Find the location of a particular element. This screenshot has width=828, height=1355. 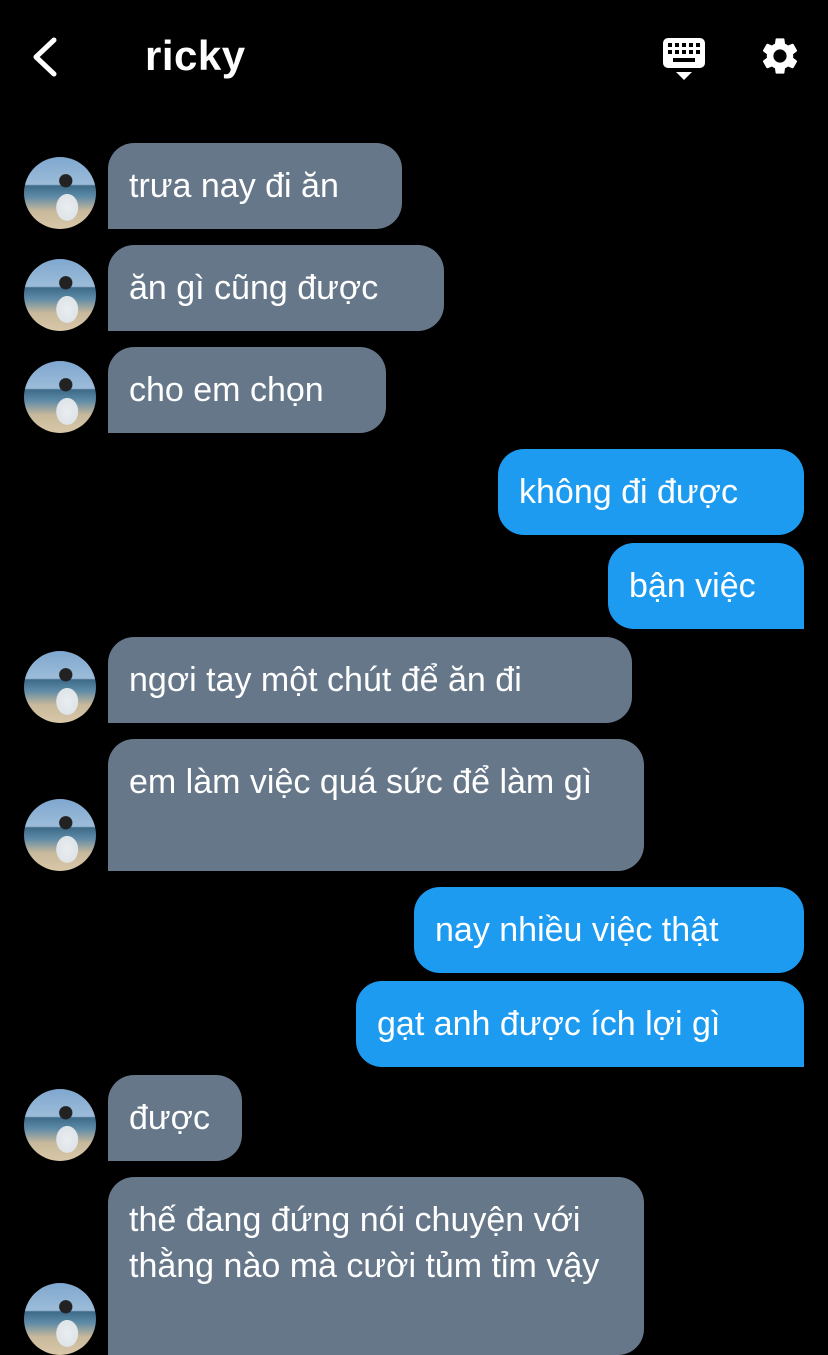

keyboard-icon is located at coordinates (684, 59).